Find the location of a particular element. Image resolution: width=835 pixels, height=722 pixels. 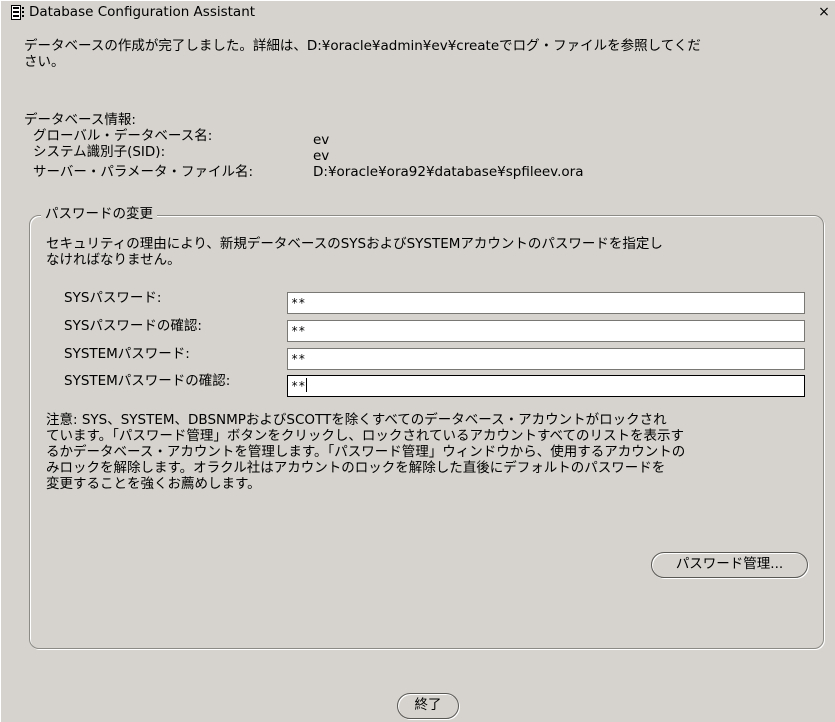

completion-message-line-2: さい。 is located at coordinates (44, 62).